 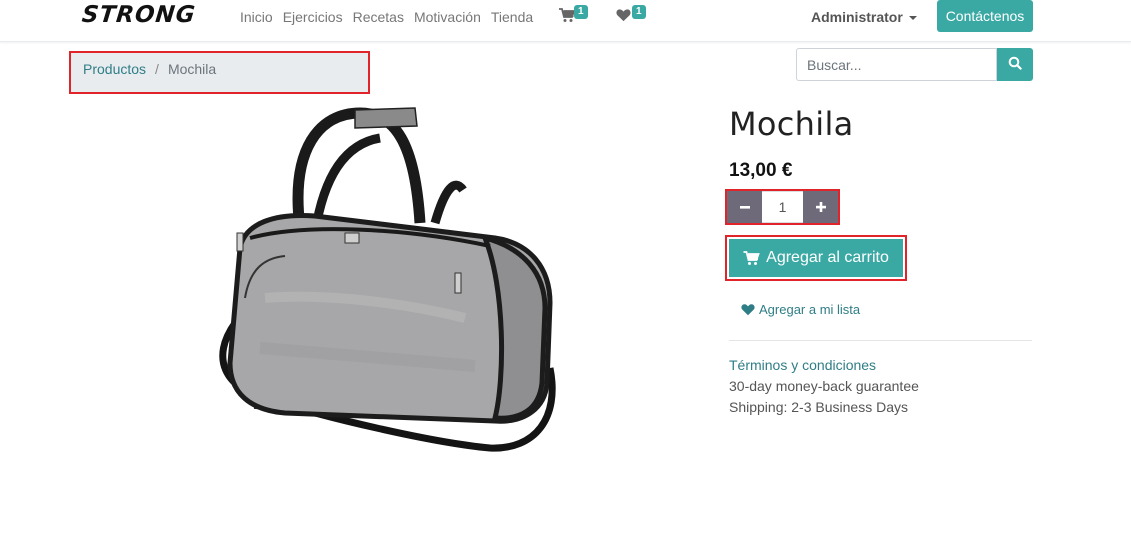 What do you see at coordinates (761, 170) in the screenshot?
I see `product-price: 13,00 €` at bounding box center [761, 170].